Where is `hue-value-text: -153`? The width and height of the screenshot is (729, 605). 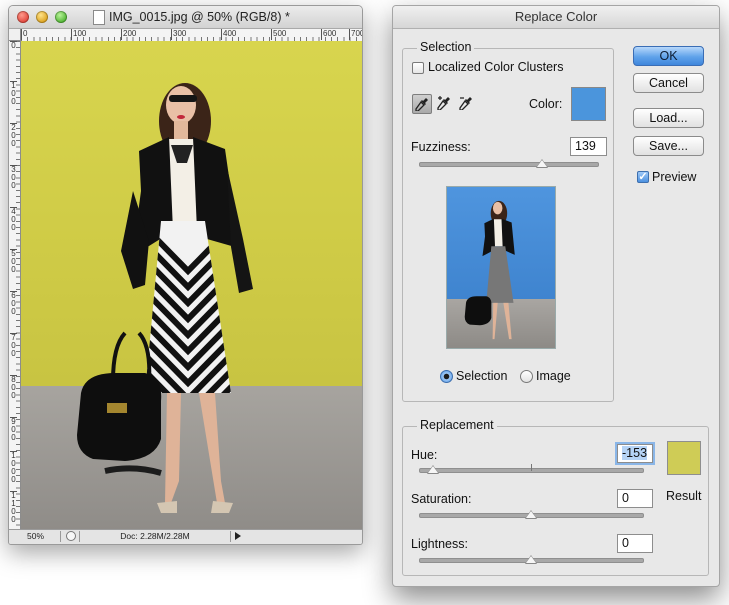
hue-value-text: -153 is located at coordinates (635, 453).